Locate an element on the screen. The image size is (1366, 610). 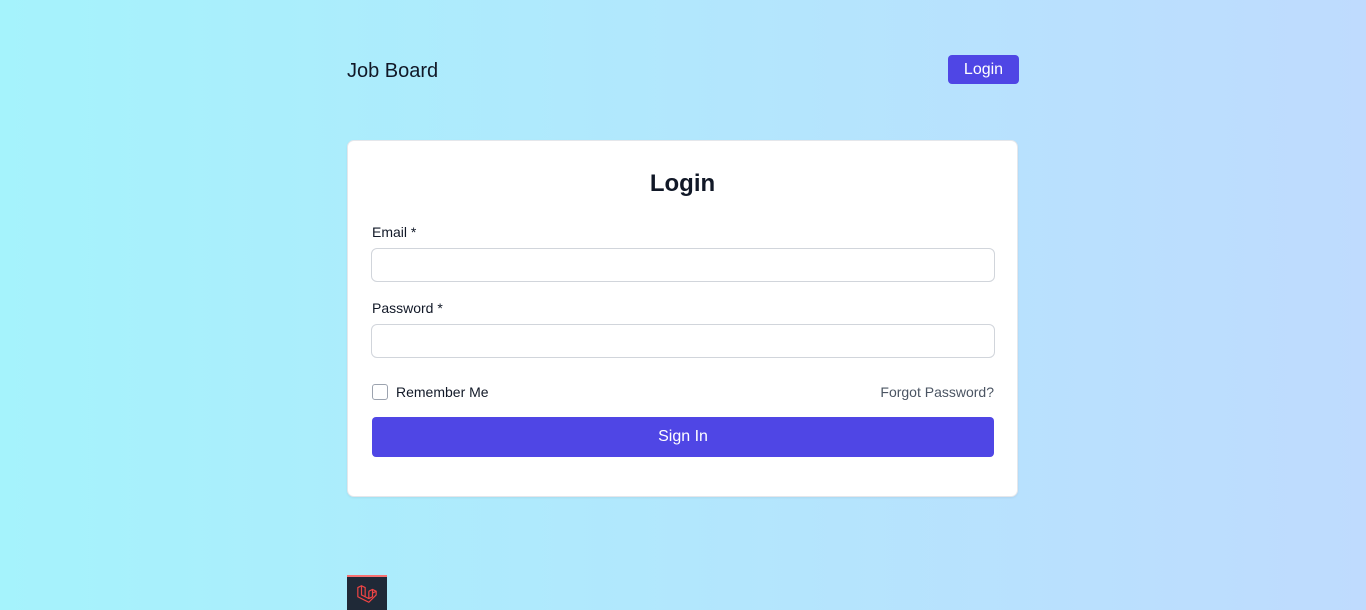
remember-me-checkbox is located at coordinates (380, 392).